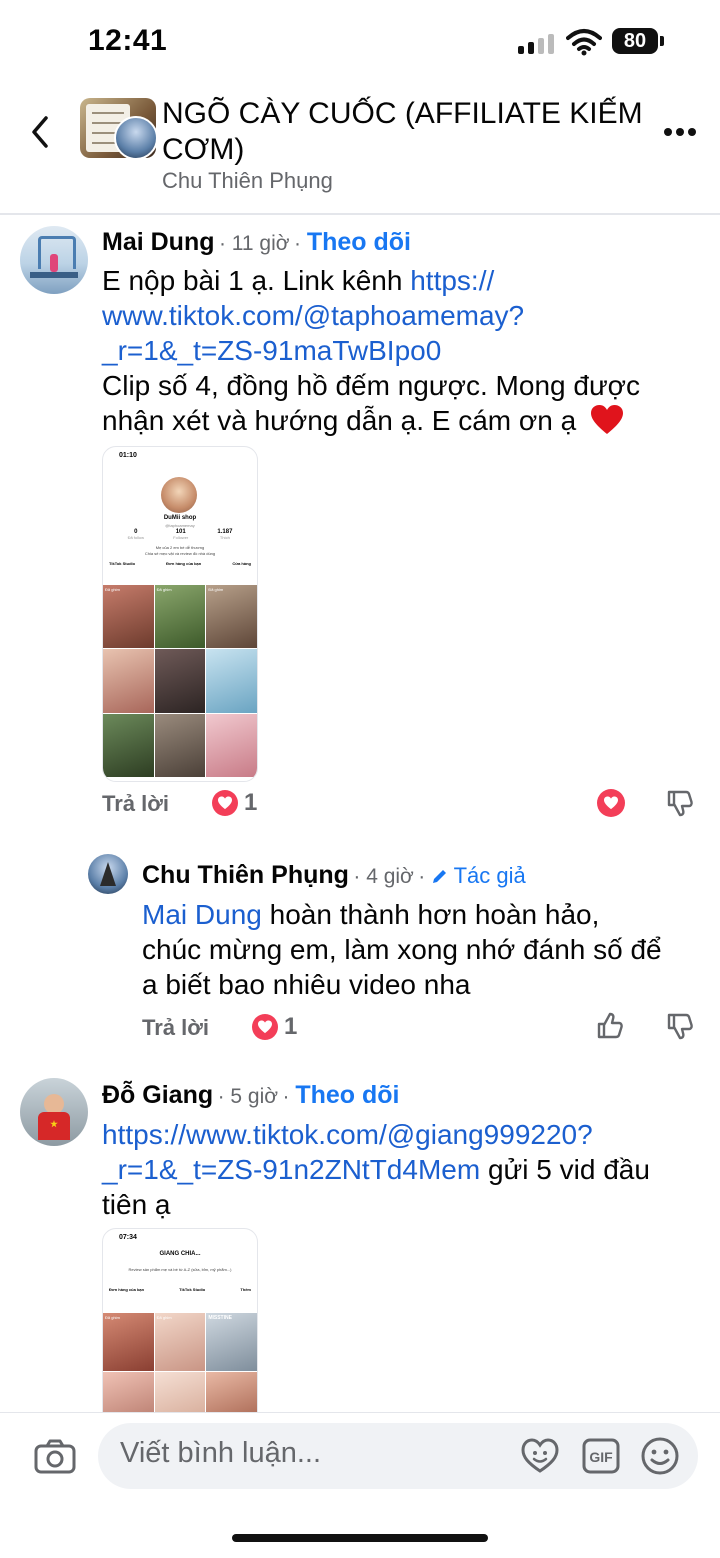  Describe the element at coordinates (180, 534) in the screenshot. I see `profile-stats: 0 Đã follow 101 Follower 1.187 Thích` at that location.